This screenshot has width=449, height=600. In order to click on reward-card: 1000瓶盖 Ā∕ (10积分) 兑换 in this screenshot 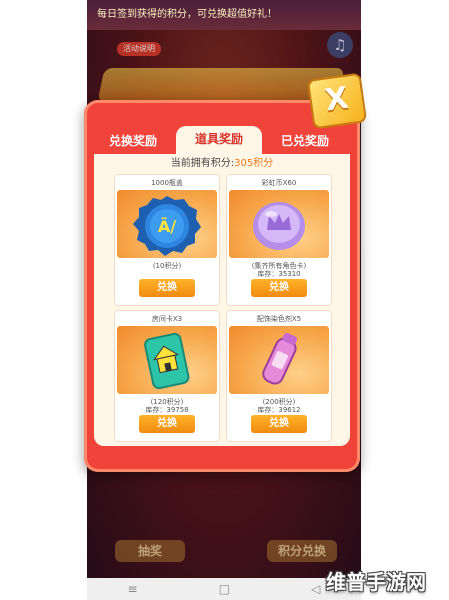, I will do `click(167, 240)`.